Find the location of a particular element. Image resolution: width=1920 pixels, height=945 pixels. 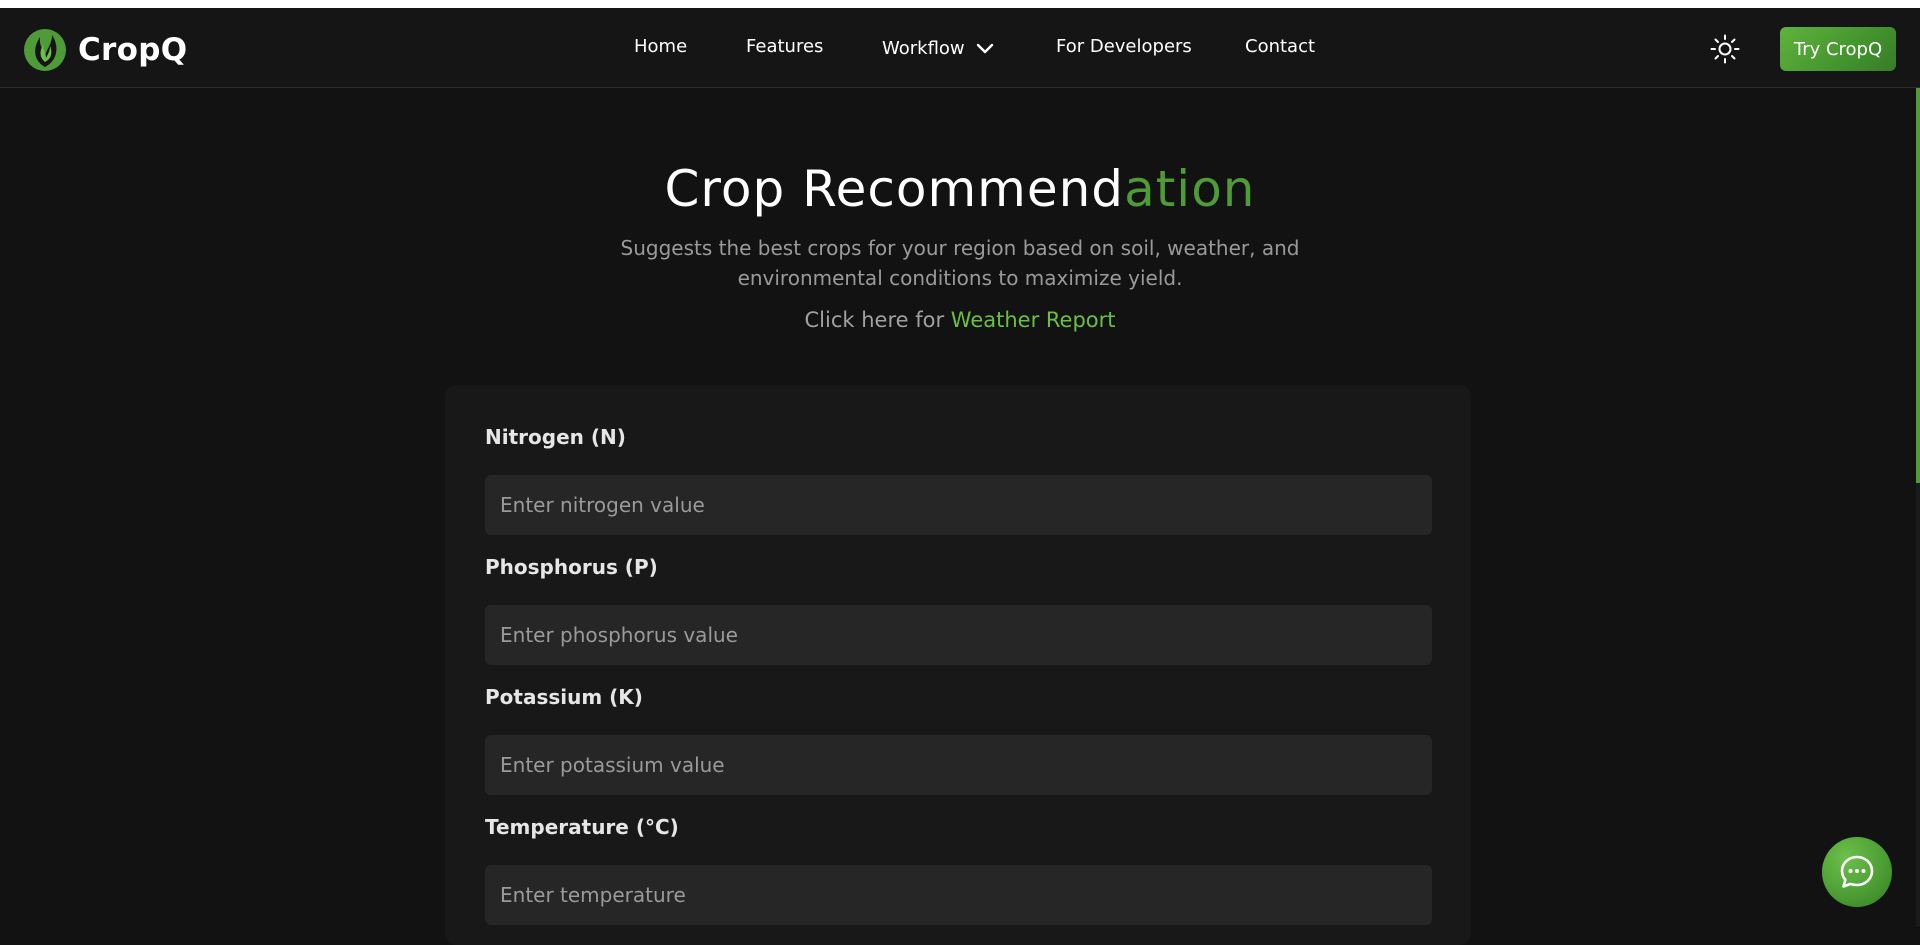

nav-contact: Contact is located at coordinates (1280, 46).